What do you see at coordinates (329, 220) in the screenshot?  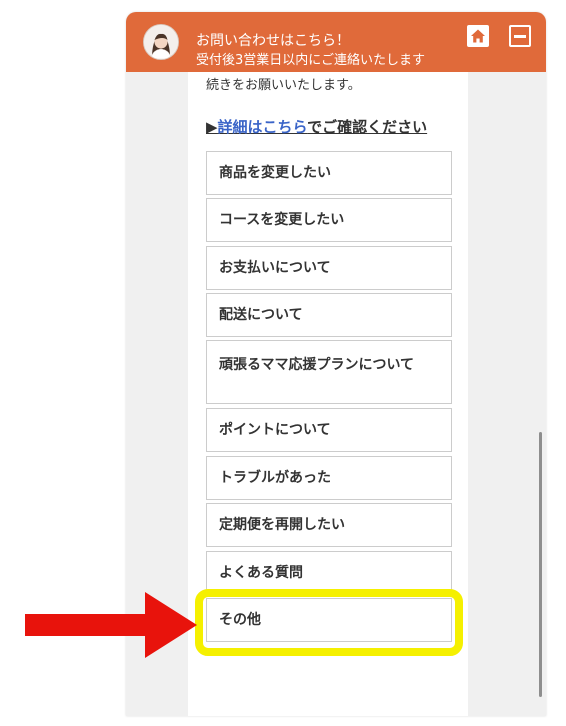 I see `option-change-course: コースを変更したい` at bounding box center [329, 220].